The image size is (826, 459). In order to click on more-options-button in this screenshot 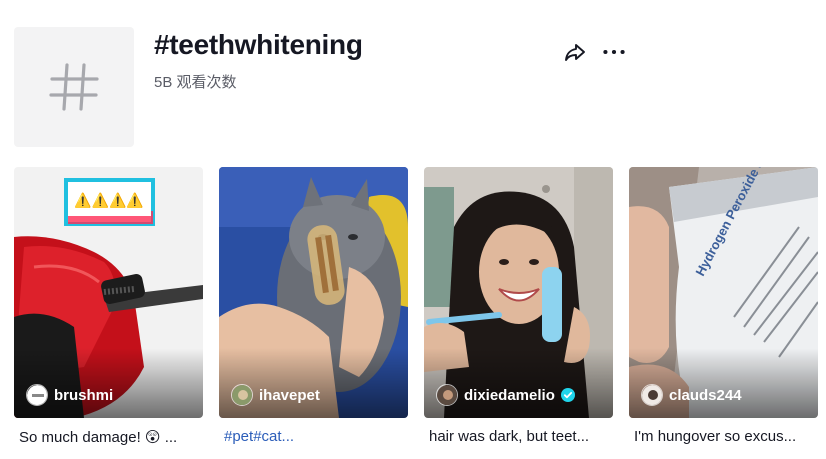, I will do `click(614, 52)`.